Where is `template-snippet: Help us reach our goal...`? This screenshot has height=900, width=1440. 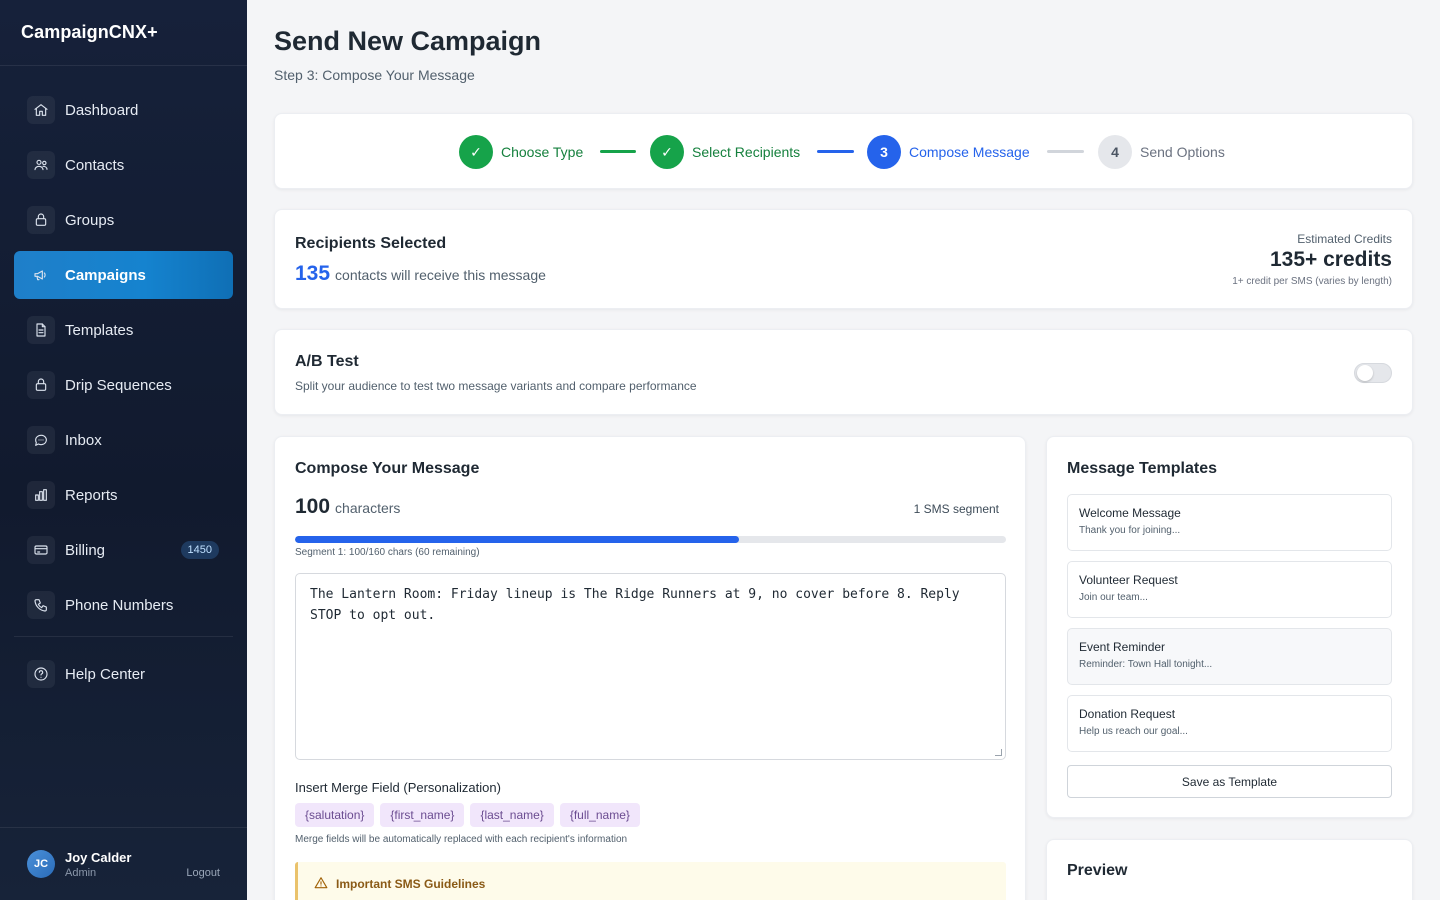
template-snippet: Help us reach our goal... is located at coordinates (1133, 731).